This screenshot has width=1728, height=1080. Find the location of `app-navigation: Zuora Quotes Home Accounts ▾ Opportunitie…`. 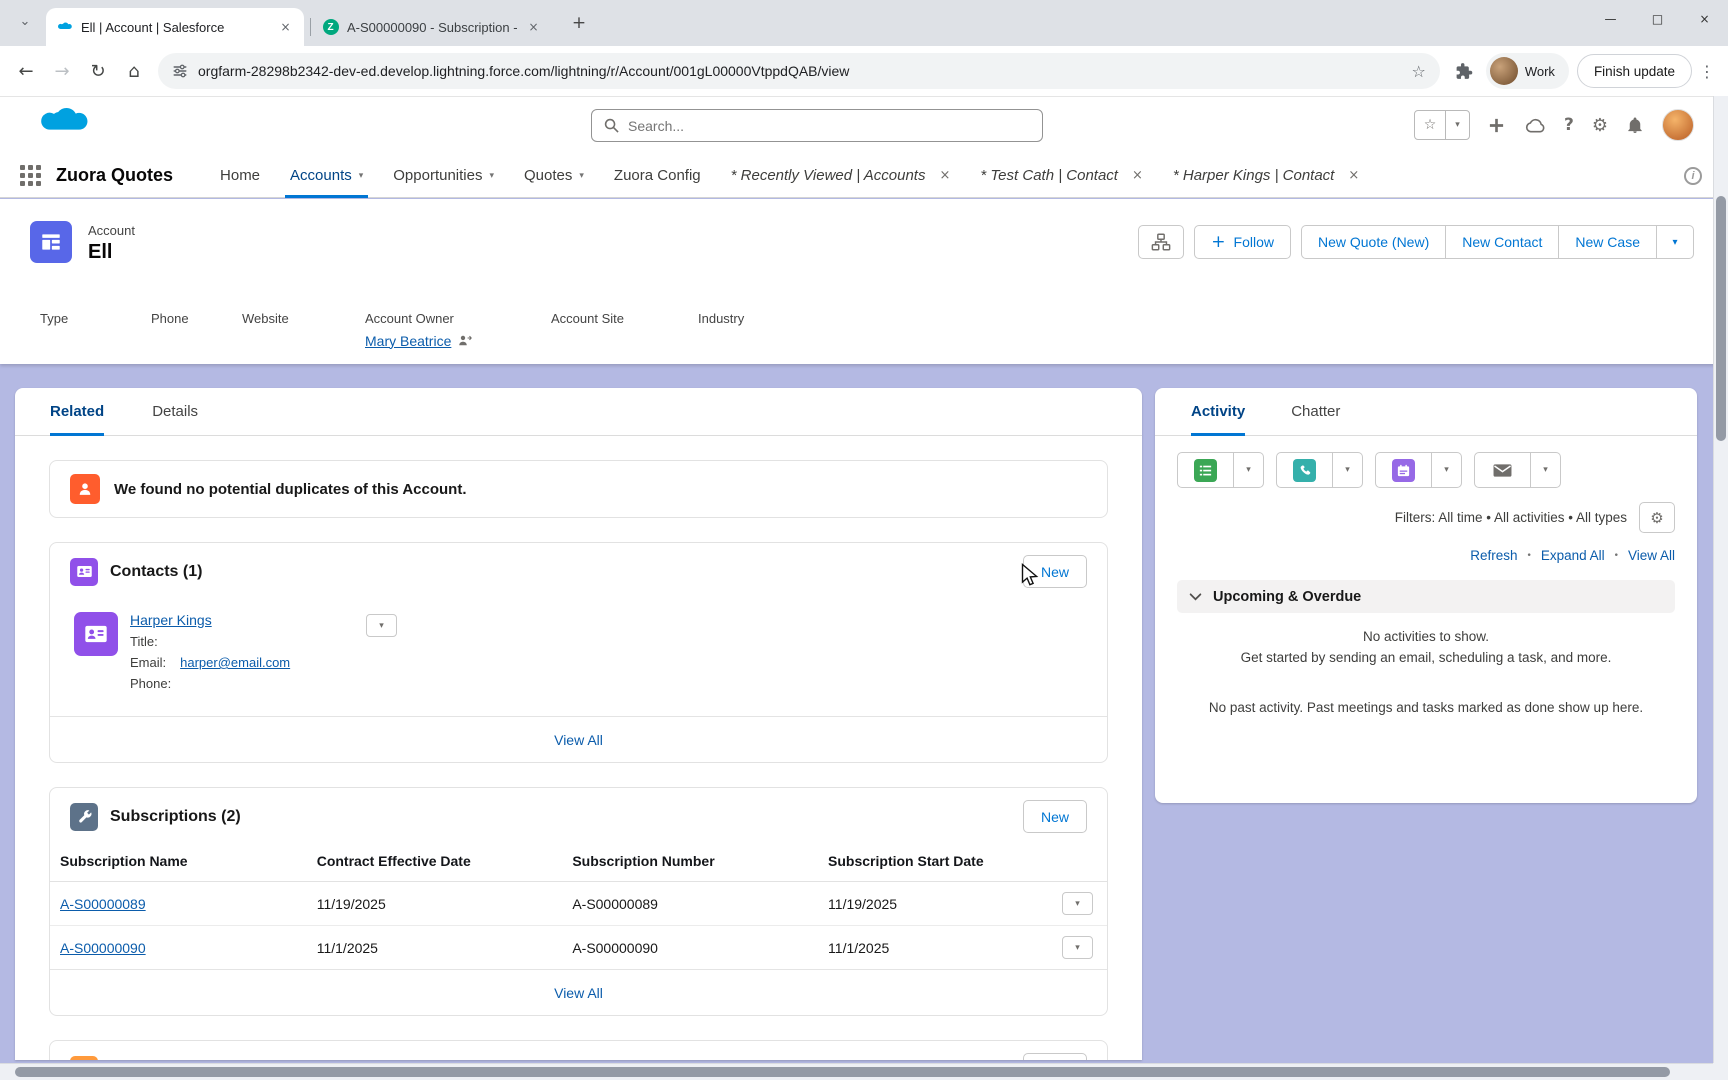

app-navigation: Zuora Quotes Home Accounts ▾ Opportunitie… is located at coordinates (864, 176).